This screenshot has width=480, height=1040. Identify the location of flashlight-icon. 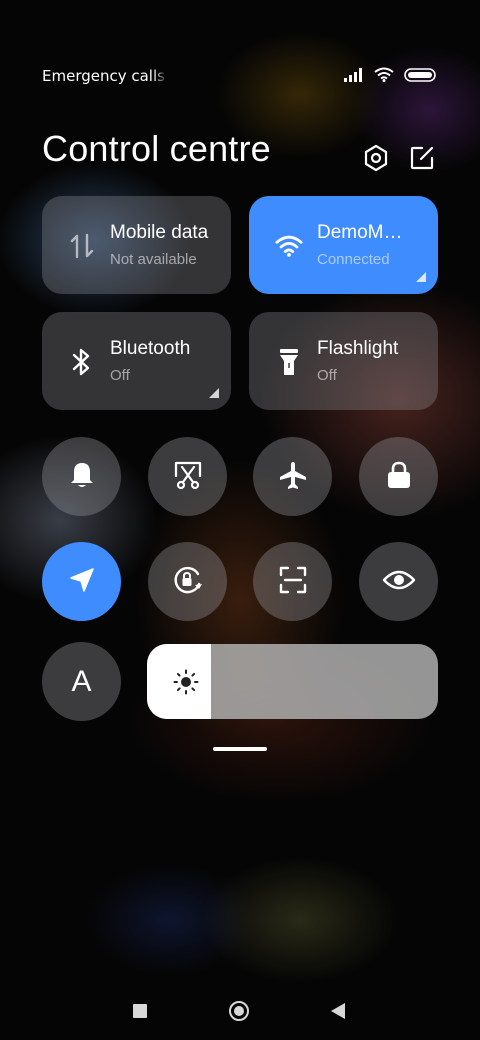
(289, 362).